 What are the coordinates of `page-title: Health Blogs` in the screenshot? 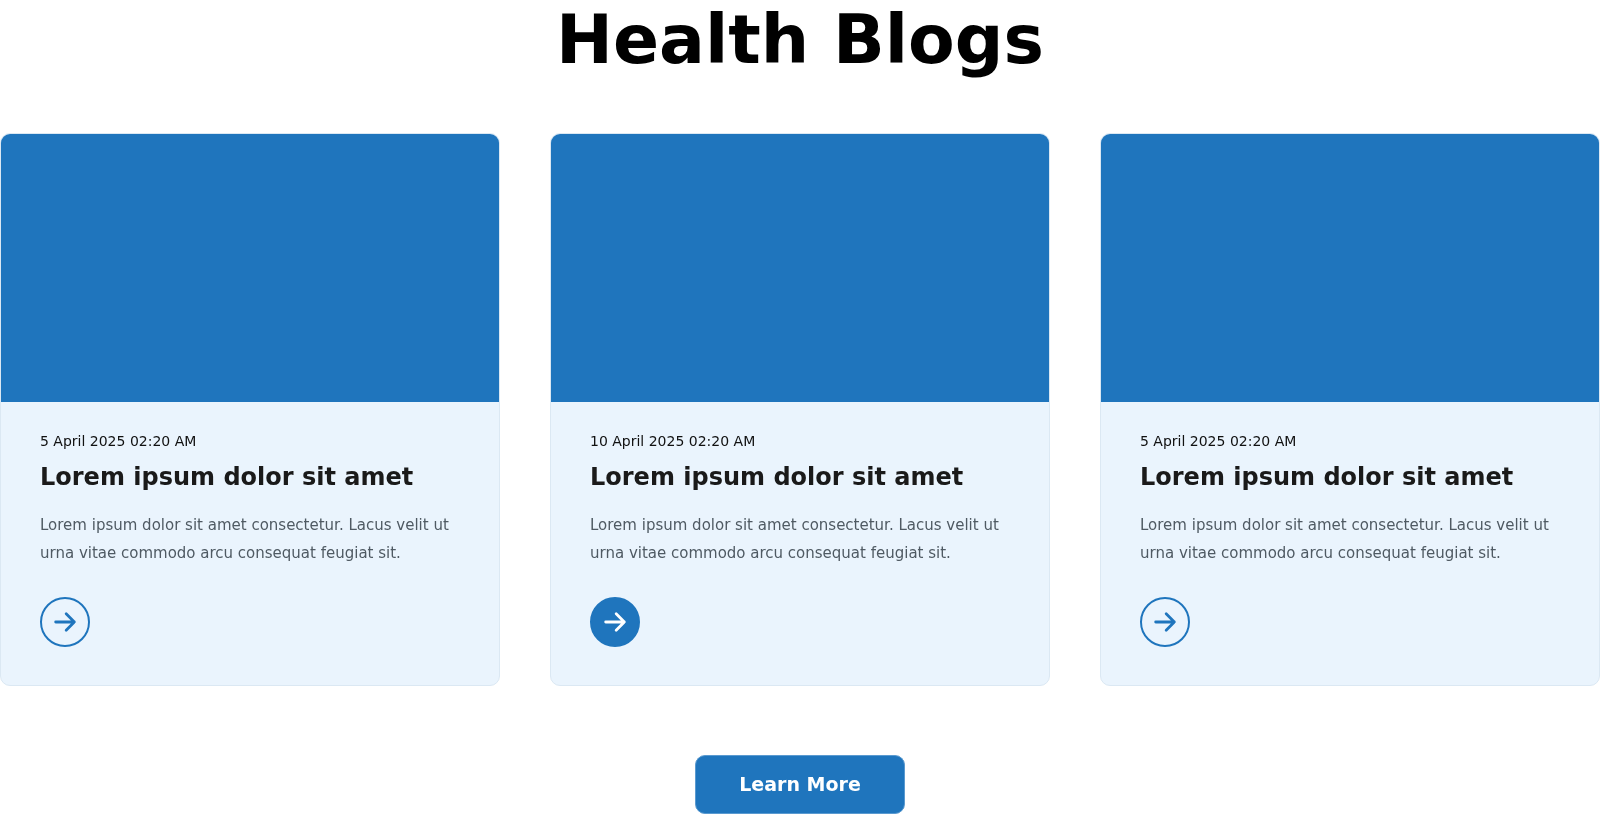 It's located at (800, 40).